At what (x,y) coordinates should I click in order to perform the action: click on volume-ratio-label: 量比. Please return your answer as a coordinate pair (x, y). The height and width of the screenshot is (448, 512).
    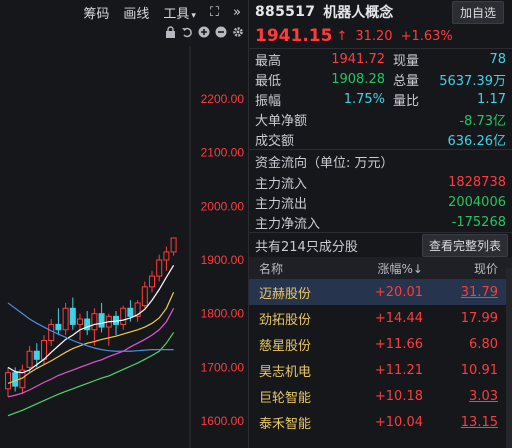
    Looking at the image, I should click on (406, 101).